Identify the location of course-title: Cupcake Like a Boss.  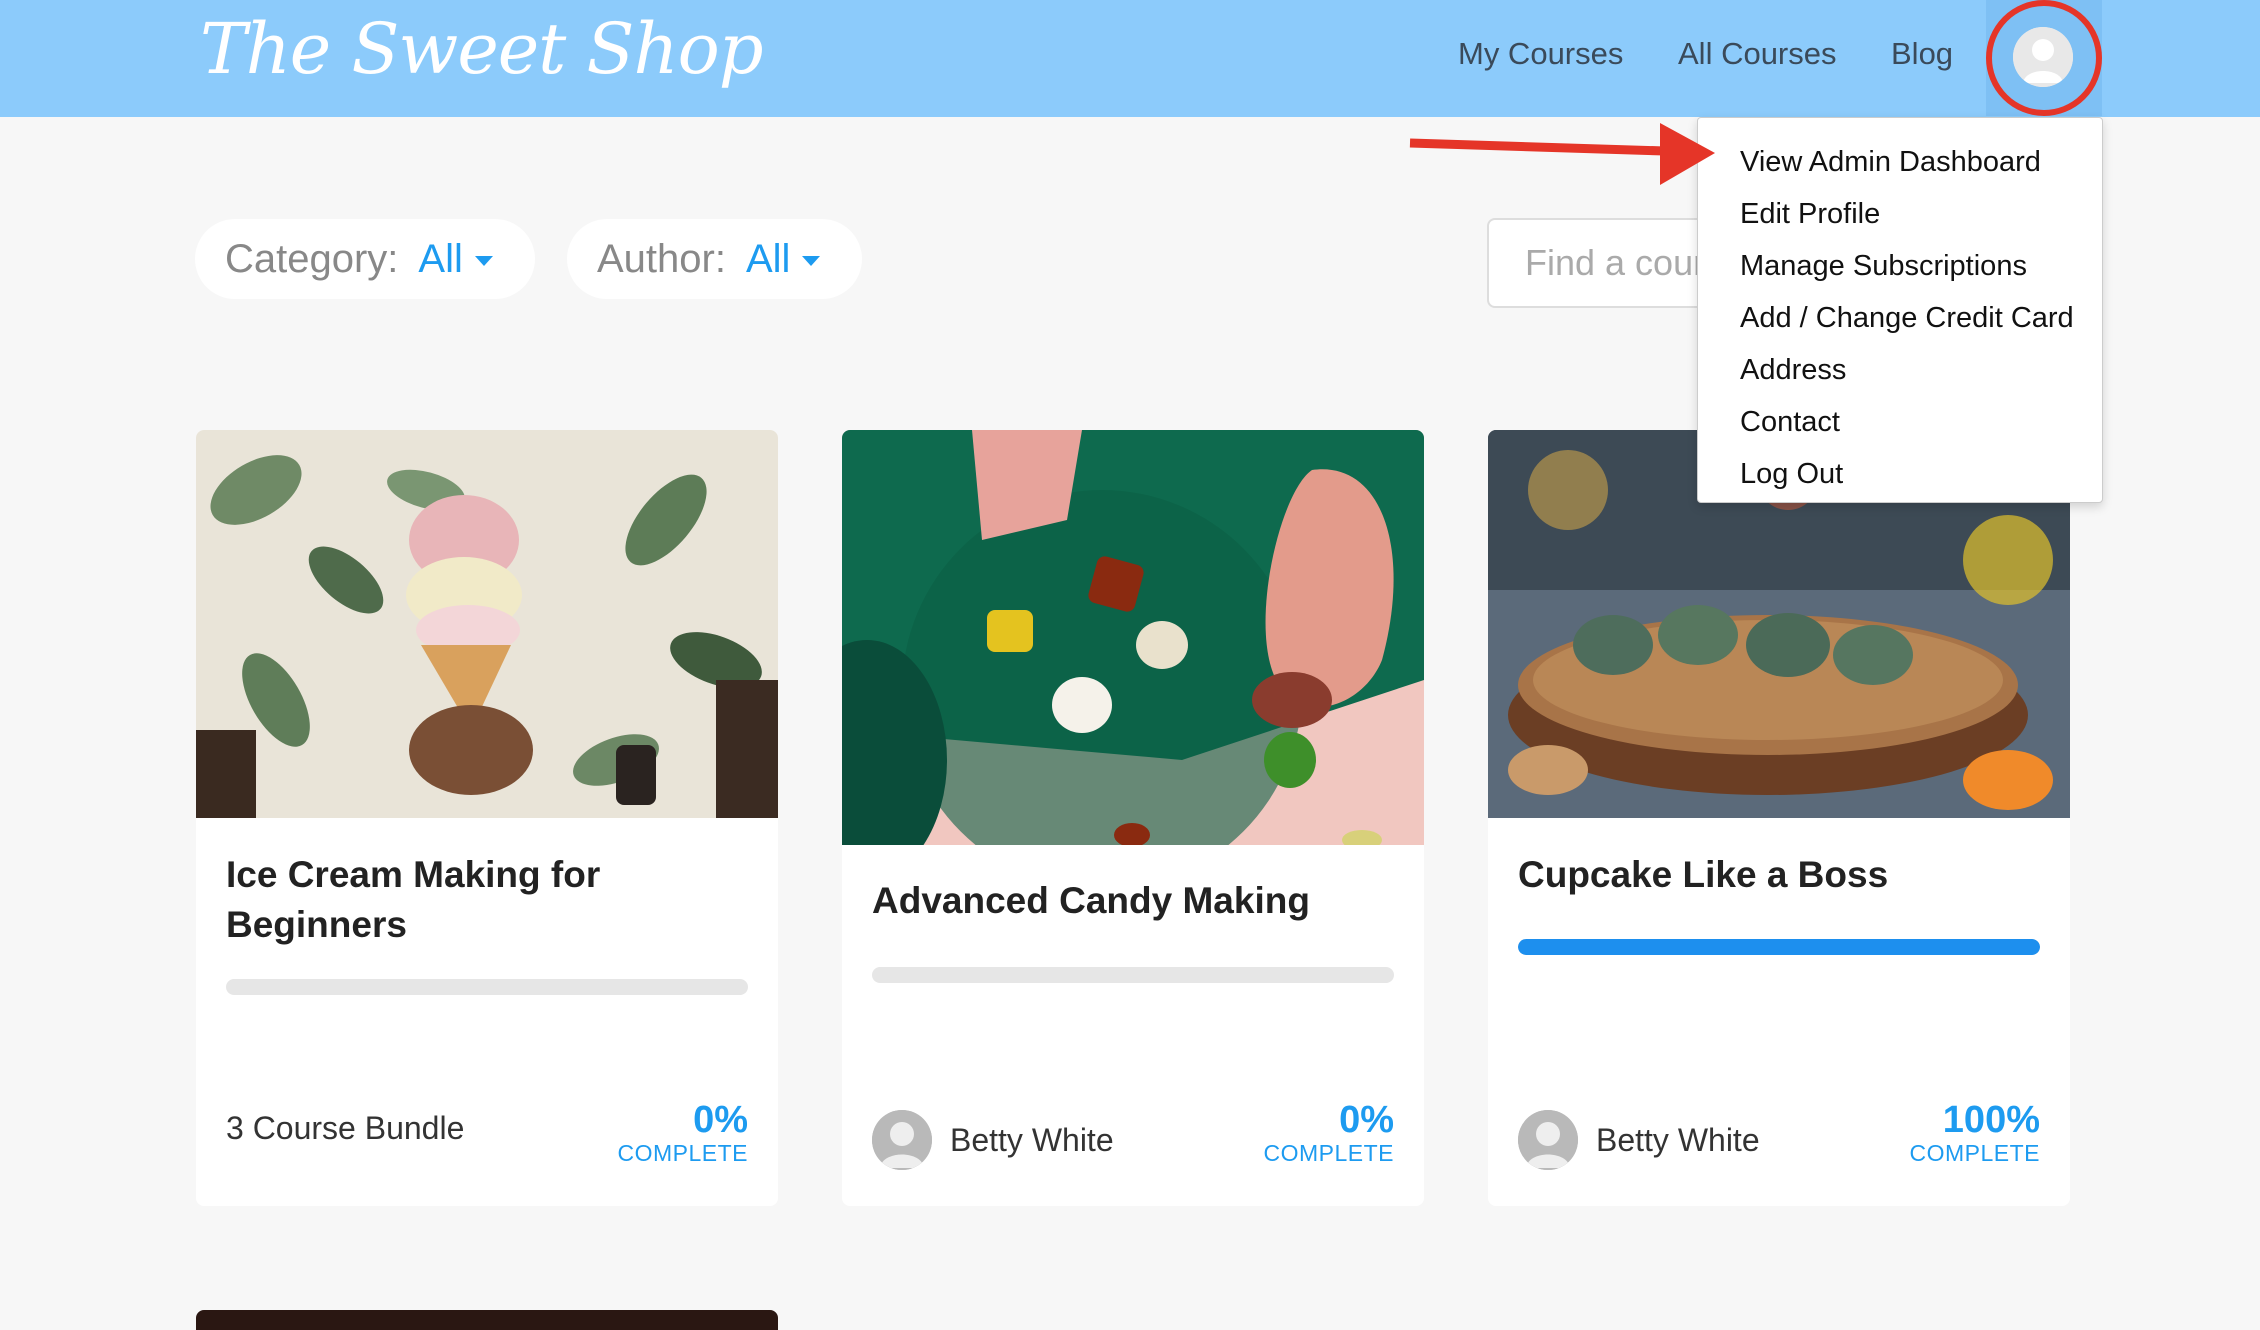
(1783, 875).